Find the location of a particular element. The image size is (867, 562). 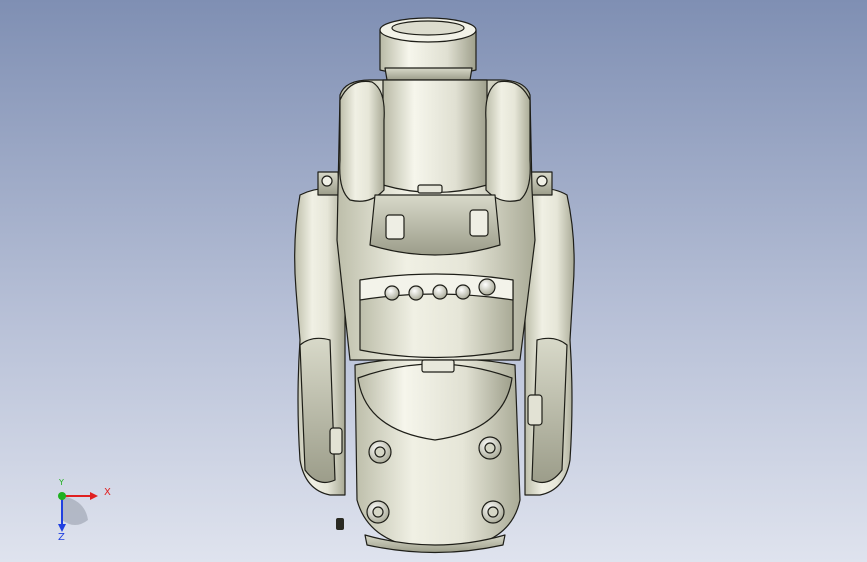

center-motor is located at coordinates (435, 136).